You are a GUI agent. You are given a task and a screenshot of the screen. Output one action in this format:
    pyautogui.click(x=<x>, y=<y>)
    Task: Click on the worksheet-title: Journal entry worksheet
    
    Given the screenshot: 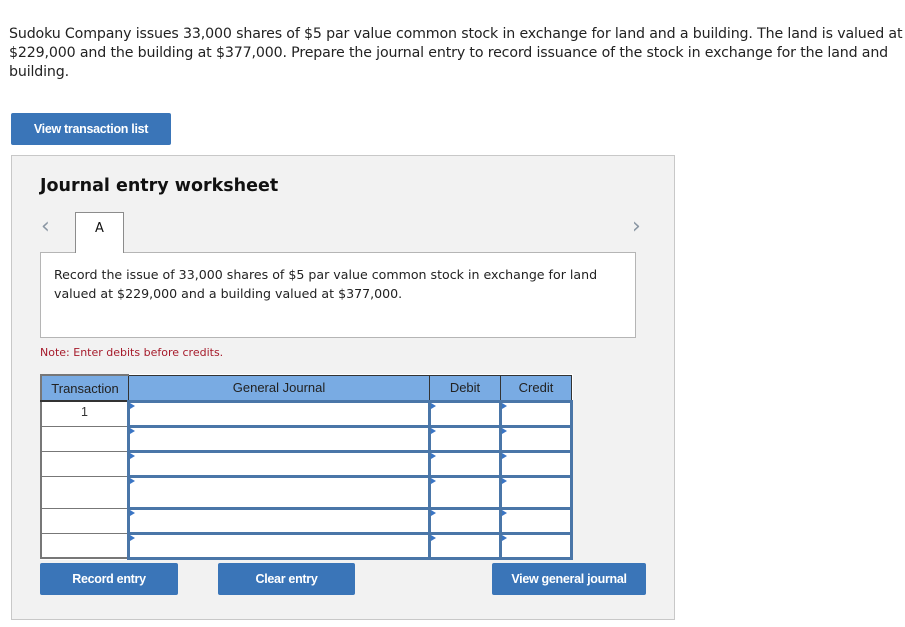 What is the action you would take?
    pyautogui.click(x=159, y=186)
    